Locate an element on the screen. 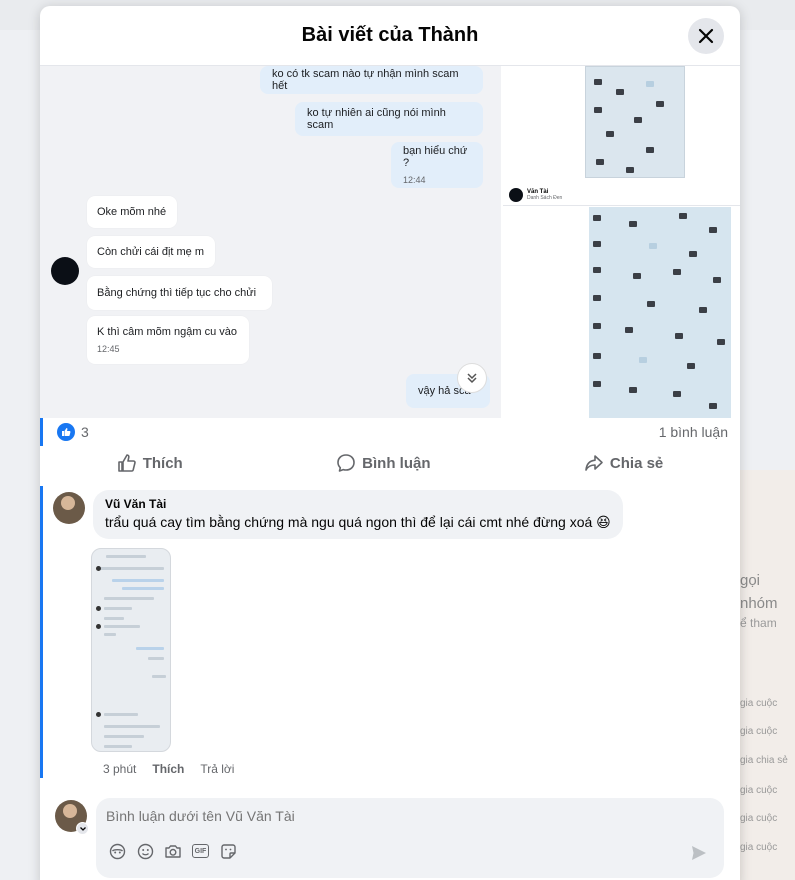 Image resolution: width=795 pixels, height=880 pixels. double-chevron-down-icon is located at coordinates (472, 378).